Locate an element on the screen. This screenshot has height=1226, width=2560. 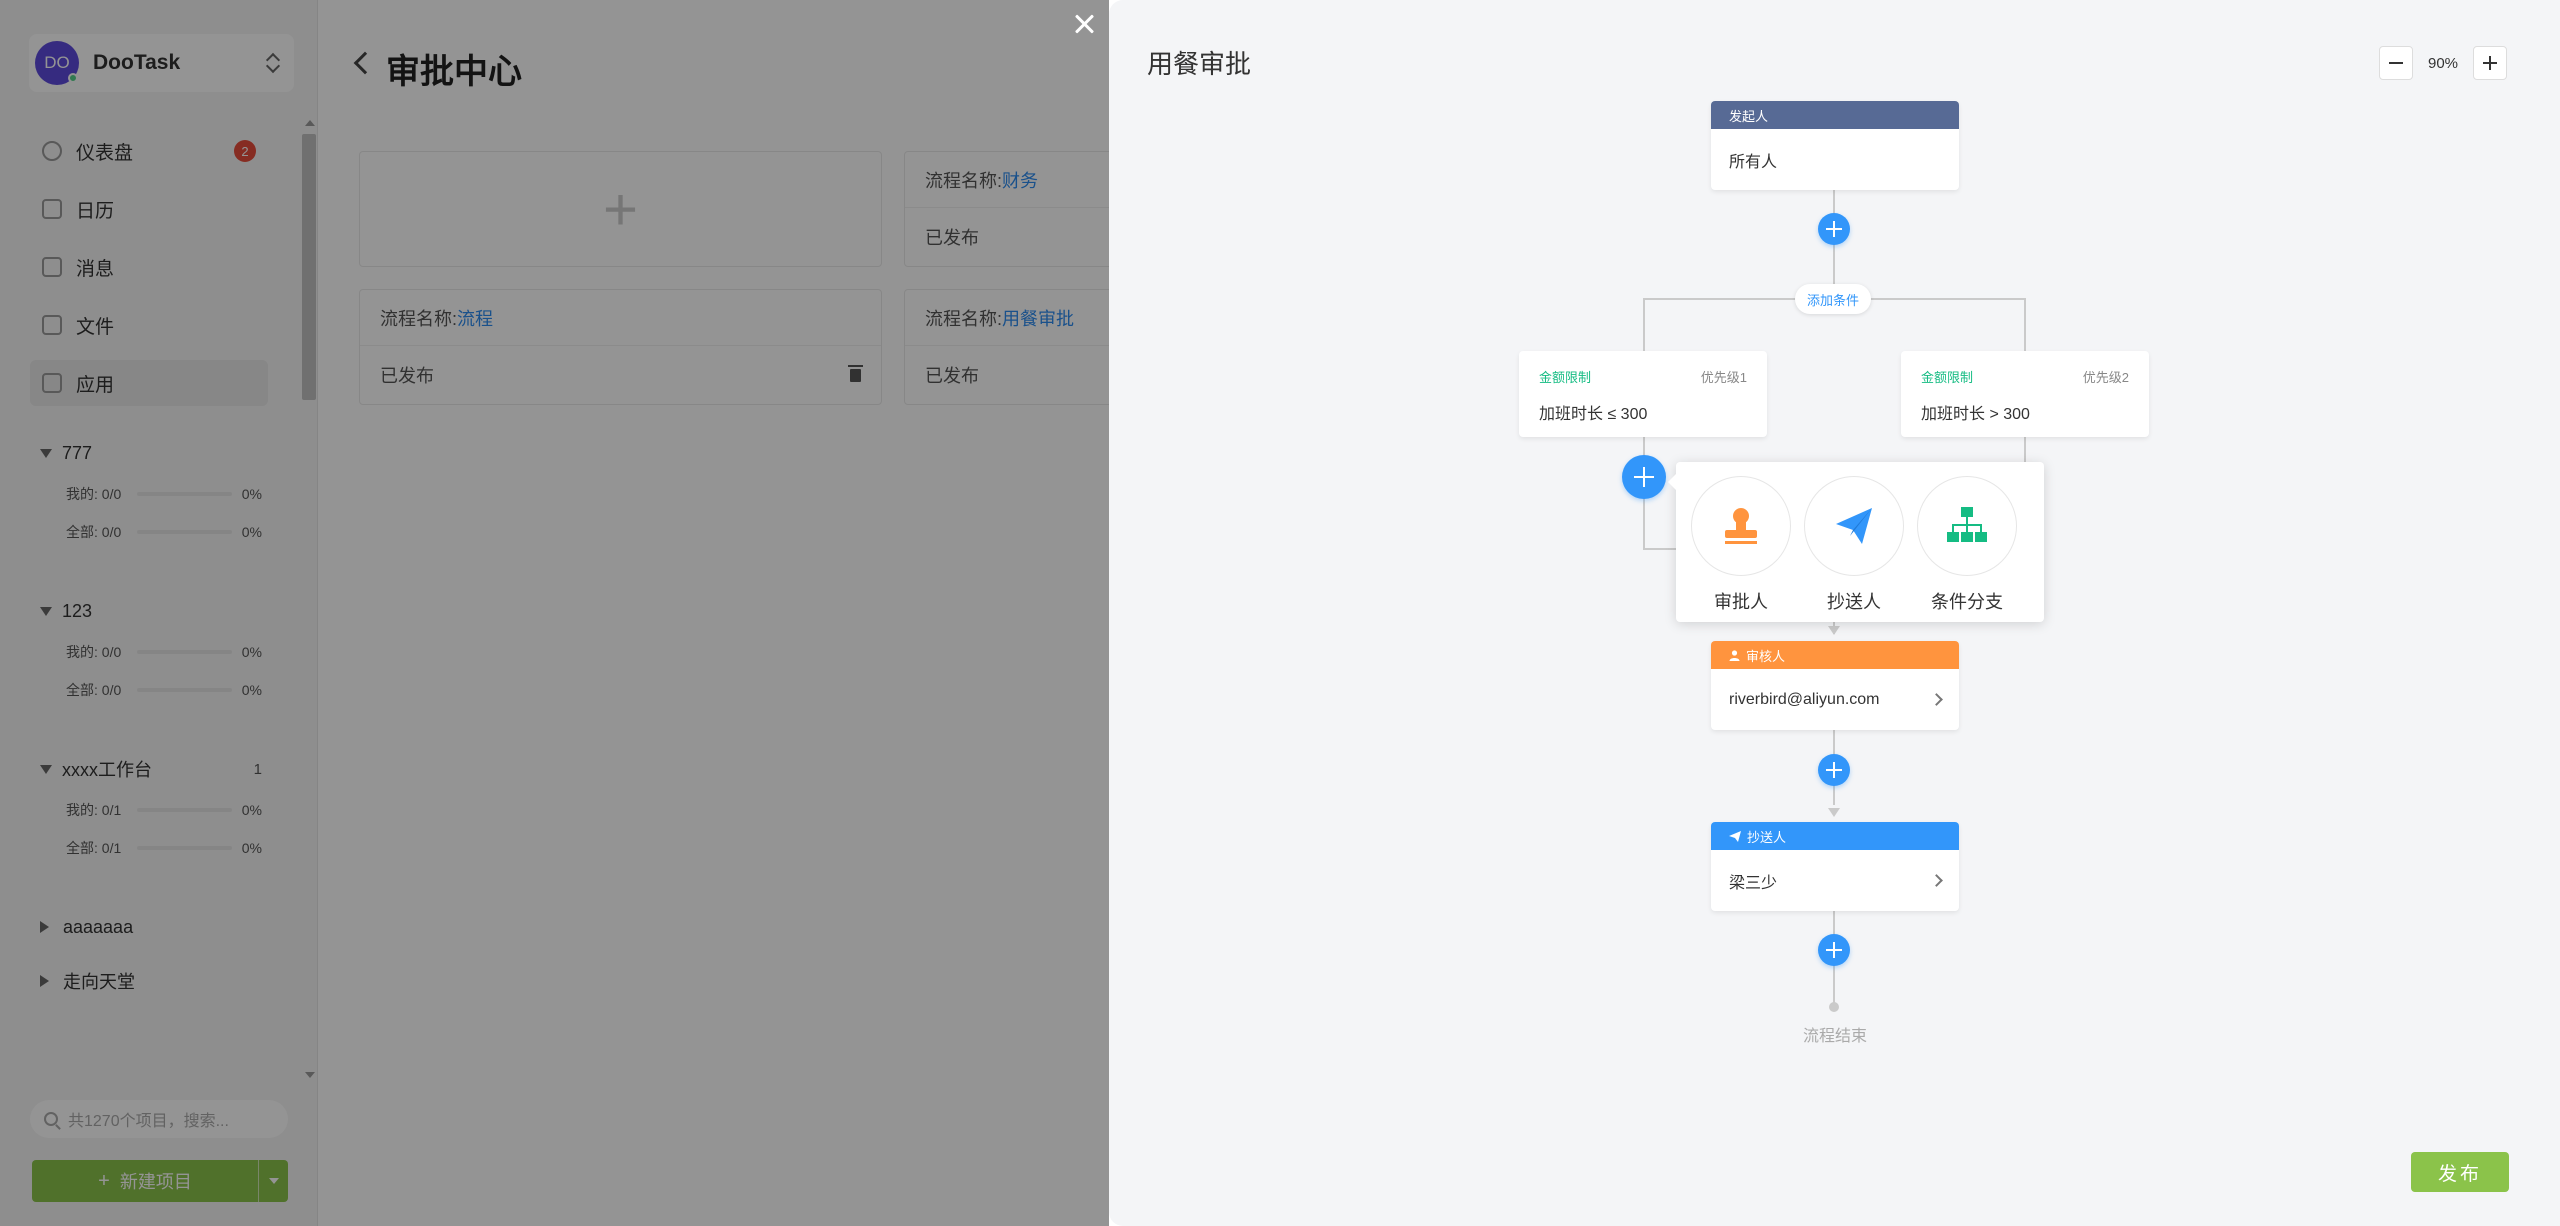
node-value: 所有人 is located at coordinates (1753, 162).